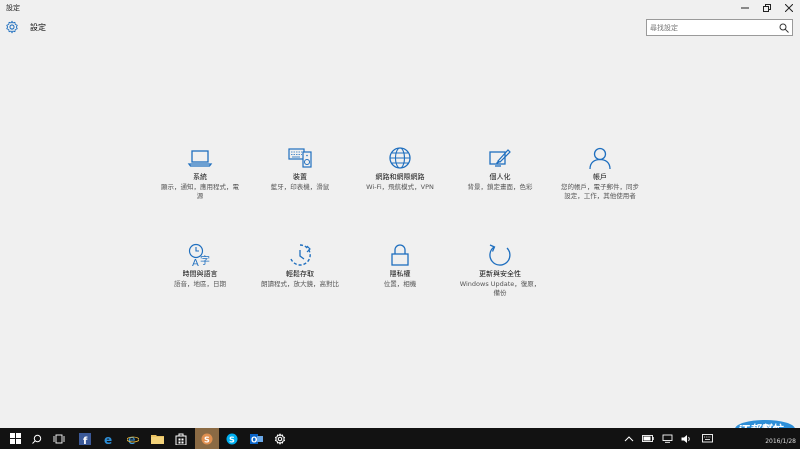  What do you see at coordinates (200, 177) in the screenshot?
I see `tile-name: 系統` at bounding box center [200, 177].